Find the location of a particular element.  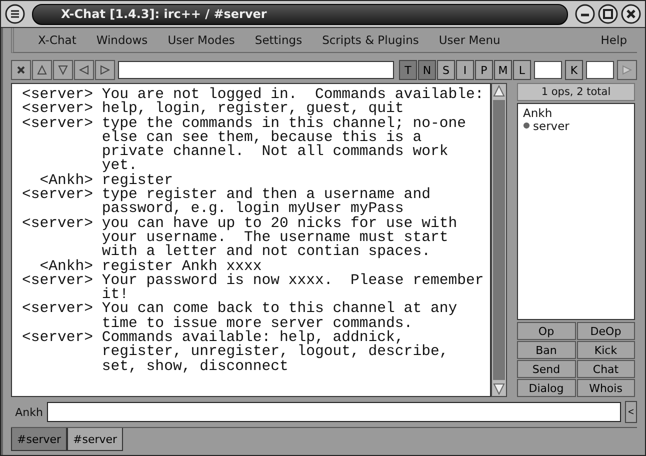

menu-item: X-Chat is located at coordinates (57, 40).